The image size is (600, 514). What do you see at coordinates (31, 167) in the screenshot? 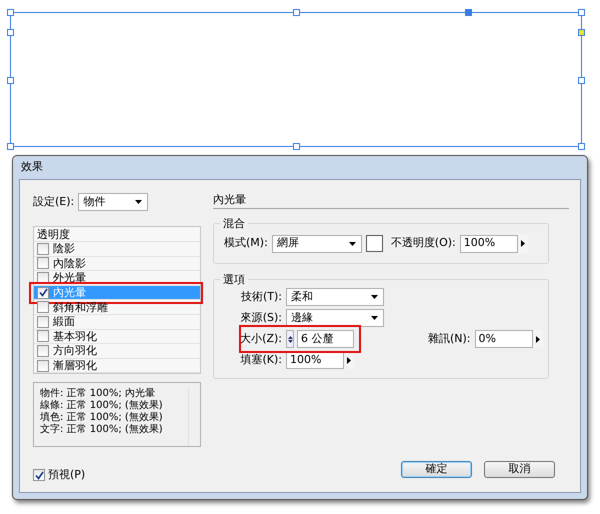
I see `window-title: 效果` at bounding box center [31, 167].